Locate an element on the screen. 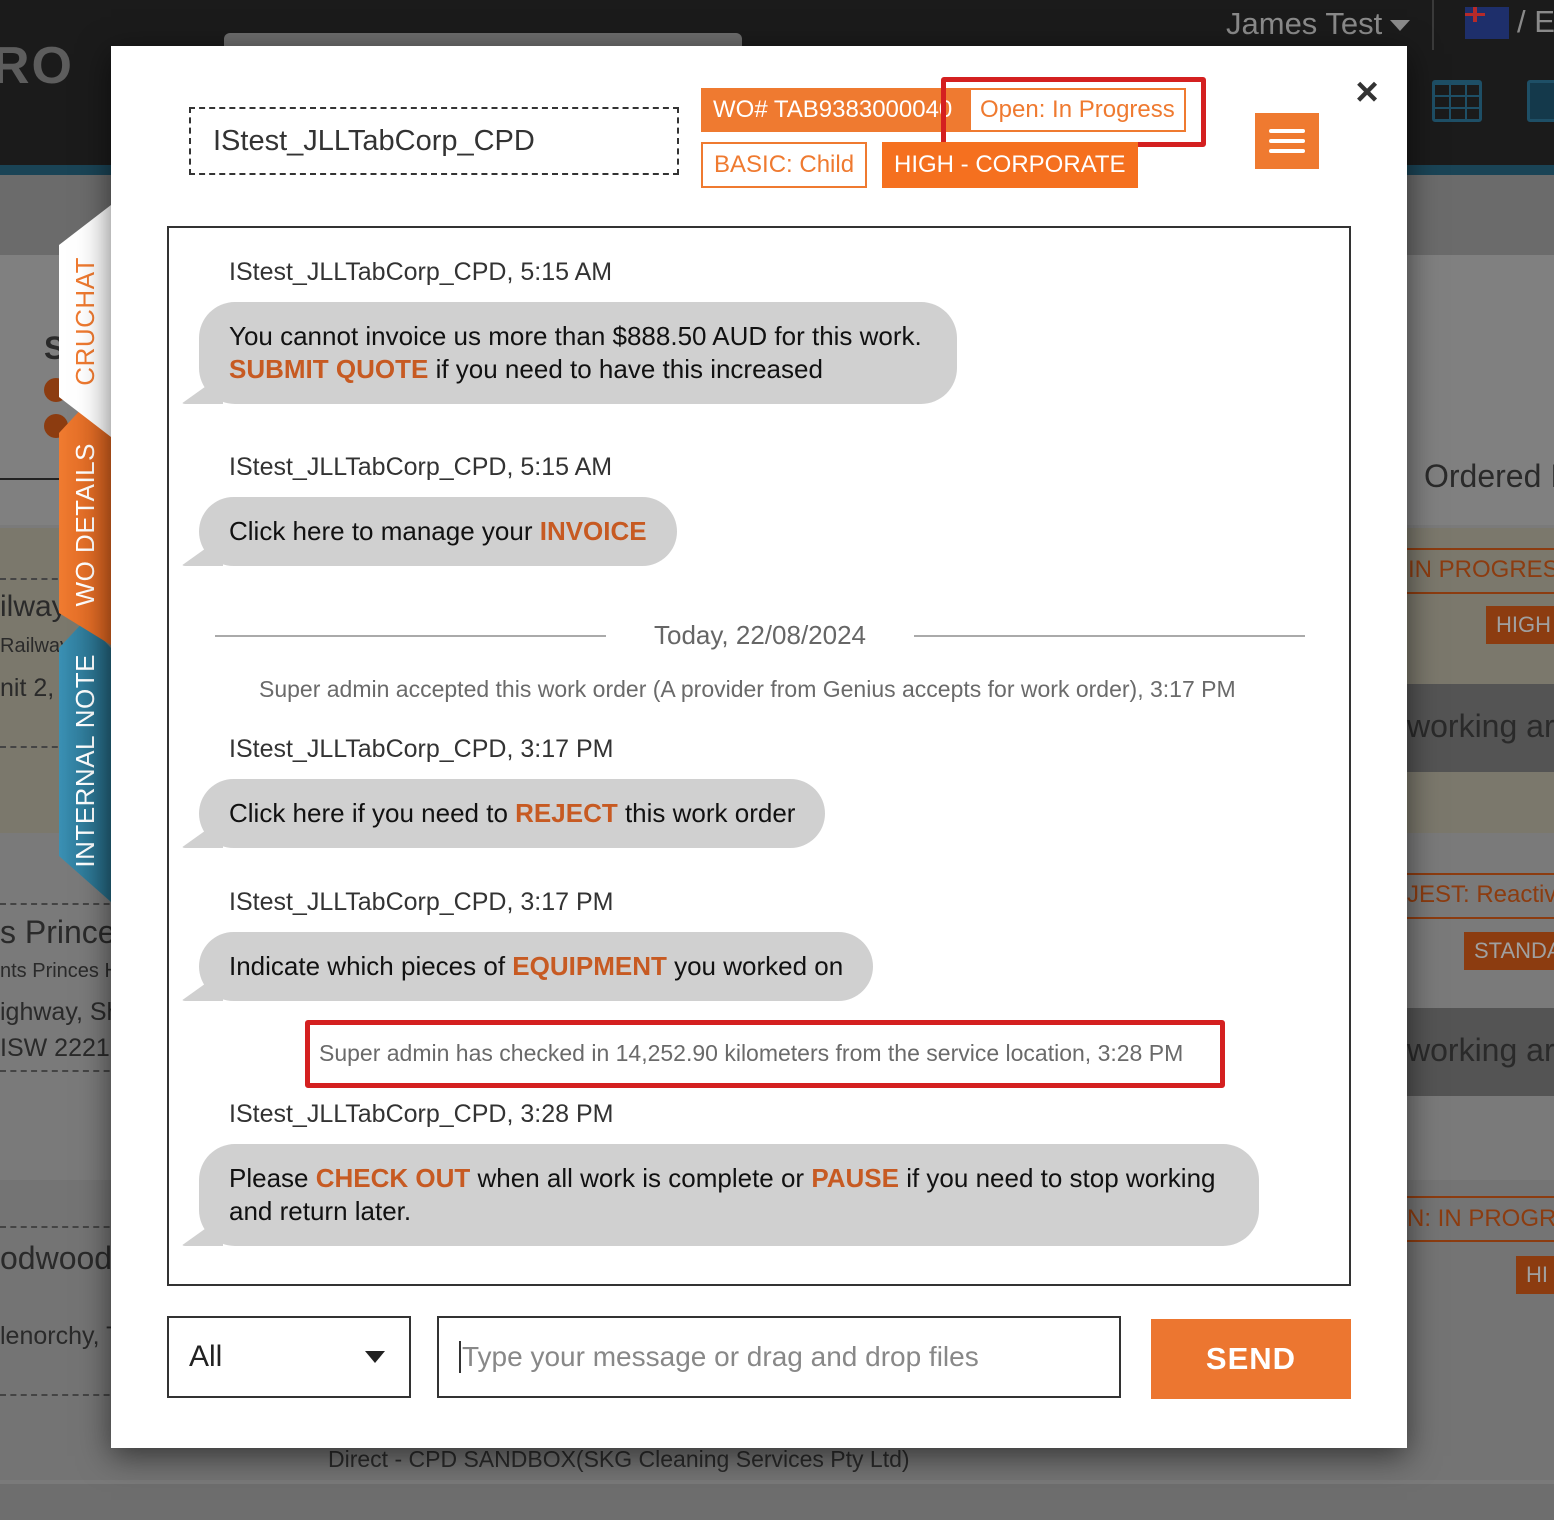 The image size is (1554, 1520). date-separator: Today, 22/08/2024 is located at coordinates (760, 635).